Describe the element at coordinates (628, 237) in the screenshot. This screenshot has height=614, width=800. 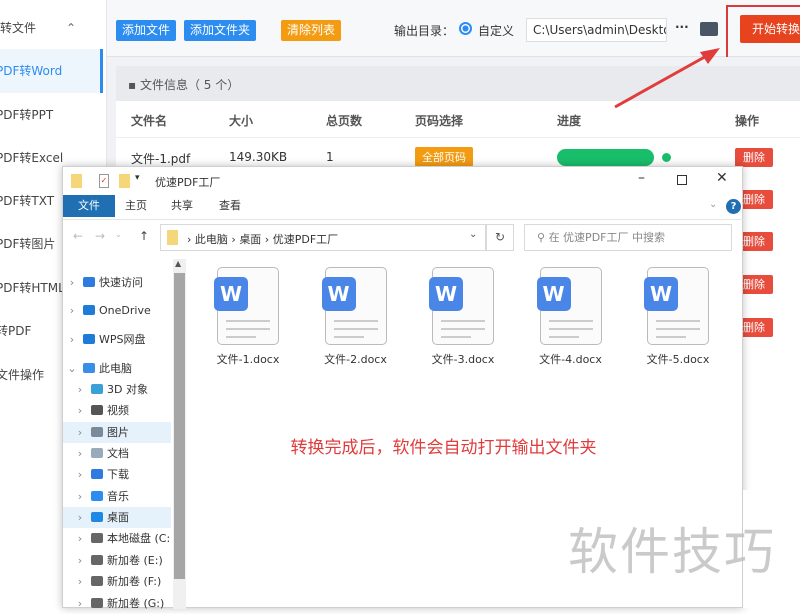
I see `search-input: ⚲ 在 优速PDF工厂 中搜索` at that location.